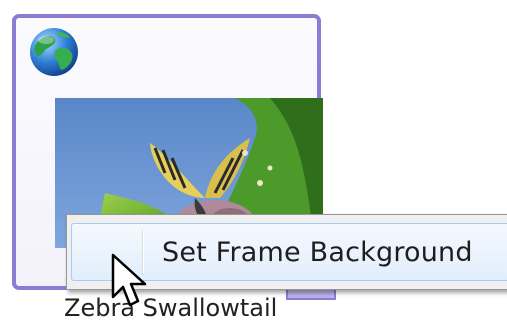 This screenshot has width=507, height=327. I want to click on thumbnail-caption: Zebra Swallowtail, so click(171, 308).